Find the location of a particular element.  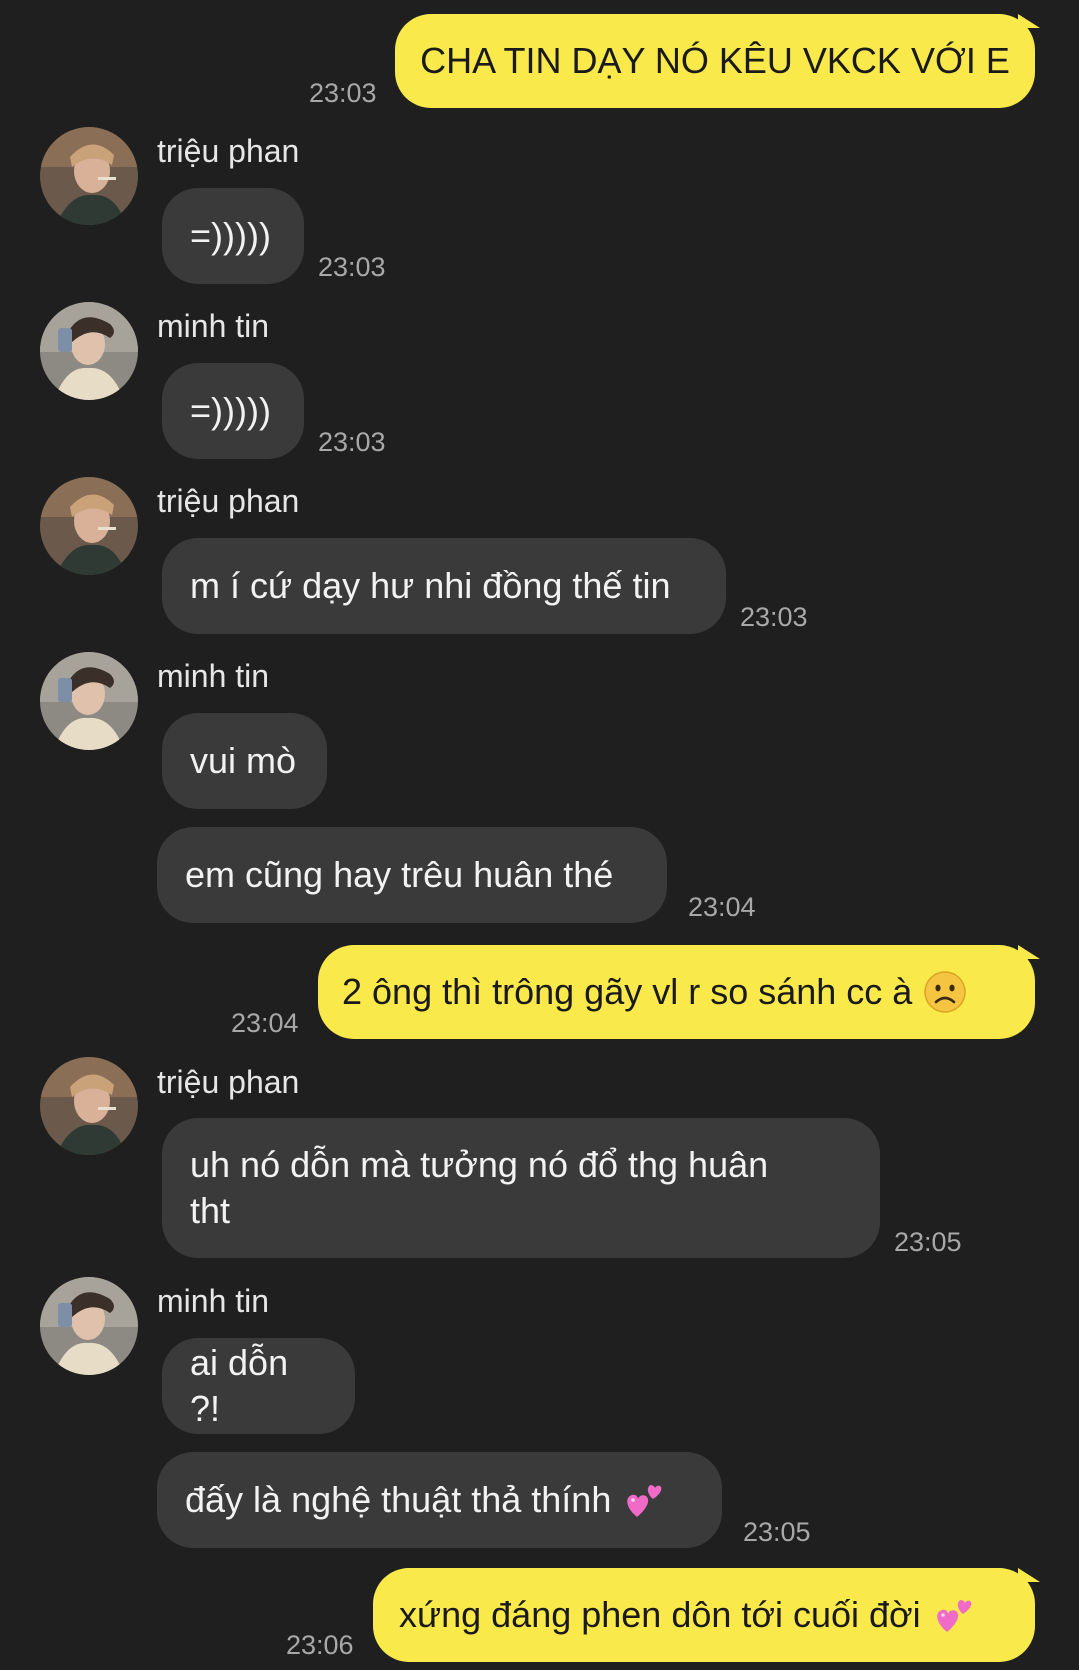

incoming-bubble: m í cứ dạy hư nhi đồng thế tin is located at coordinates (444, 586).